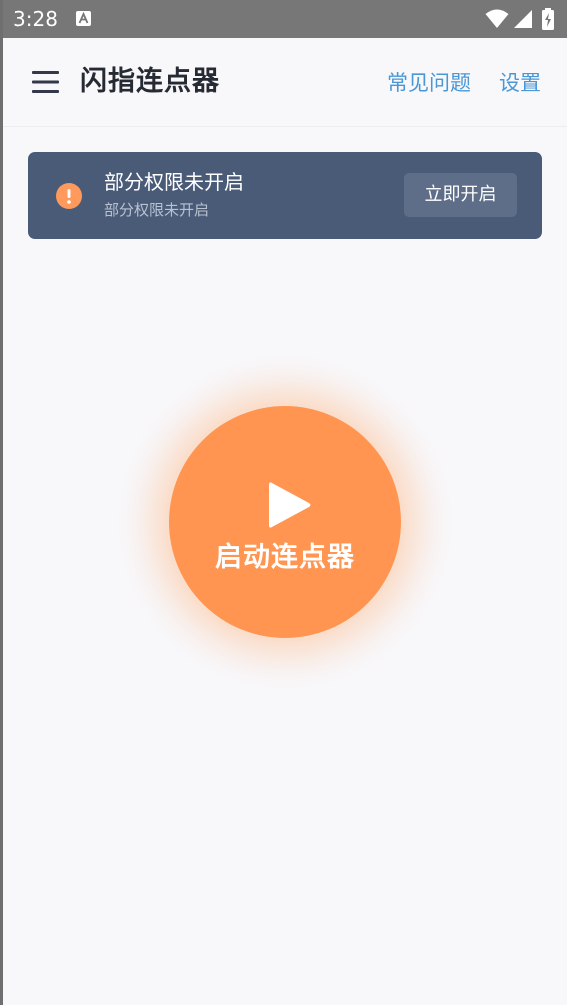 This screenshot has width=567, height=1005. What do you see at coordinates (429, 83) in the screenshot?
I see `faq-link: 常见问题` at bounding box center [429, 83].